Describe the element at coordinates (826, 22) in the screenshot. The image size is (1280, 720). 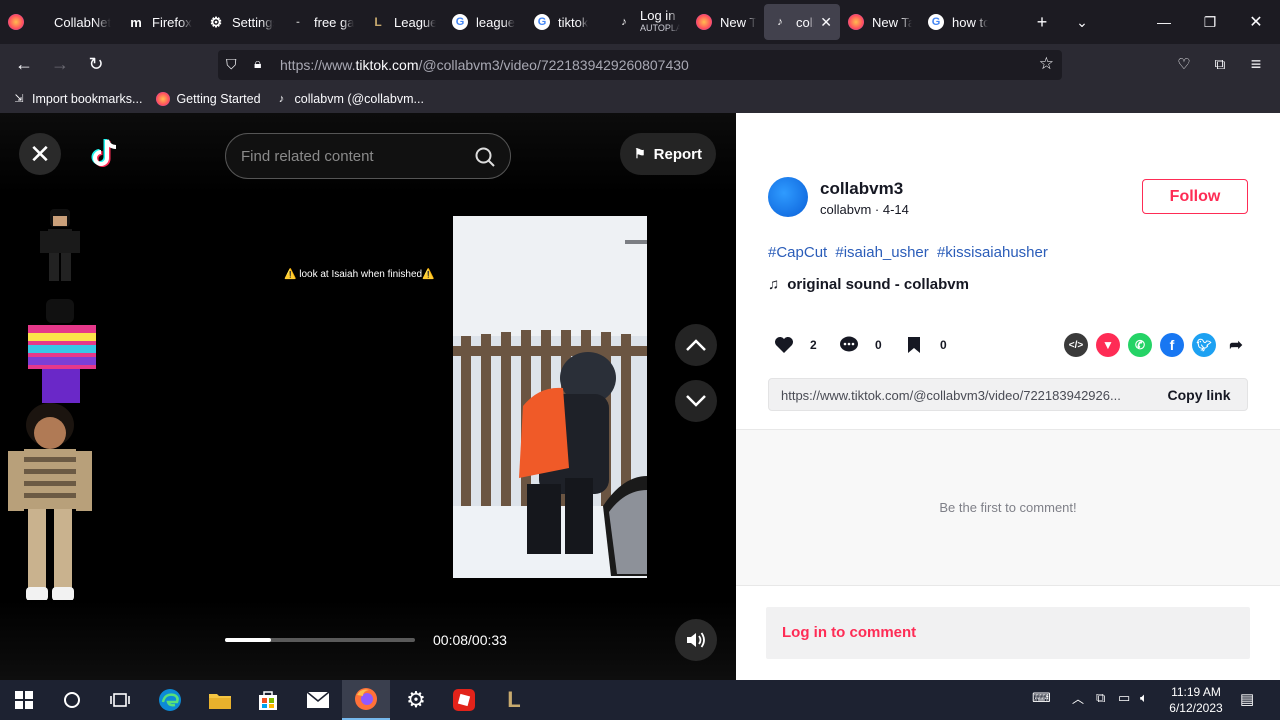
I see `close-tab-icon: ✕` at that location.